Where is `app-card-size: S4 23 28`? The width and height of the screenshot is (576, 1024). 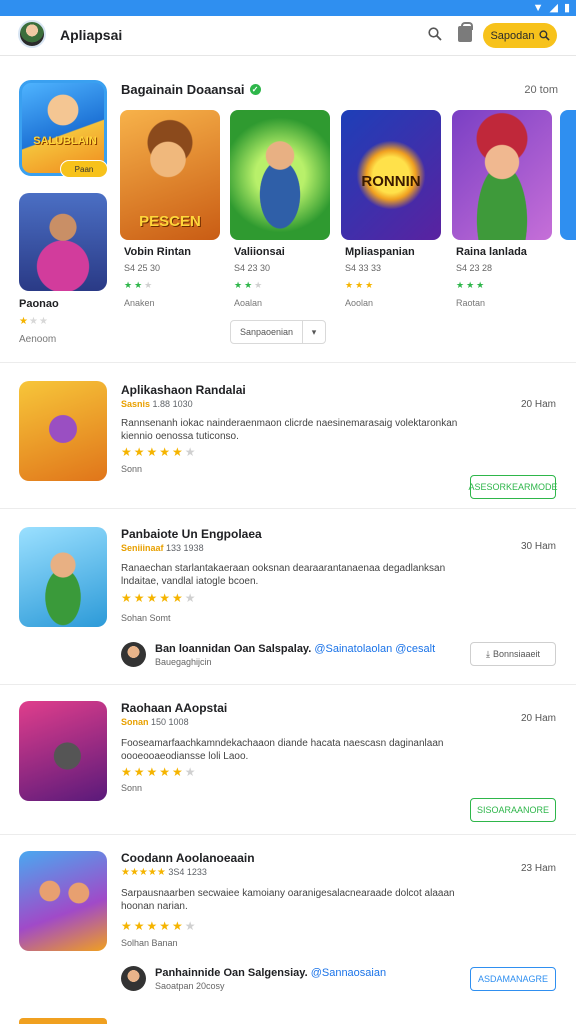 app-card-size: S4 23 28 is located at coordinates (474, 268).